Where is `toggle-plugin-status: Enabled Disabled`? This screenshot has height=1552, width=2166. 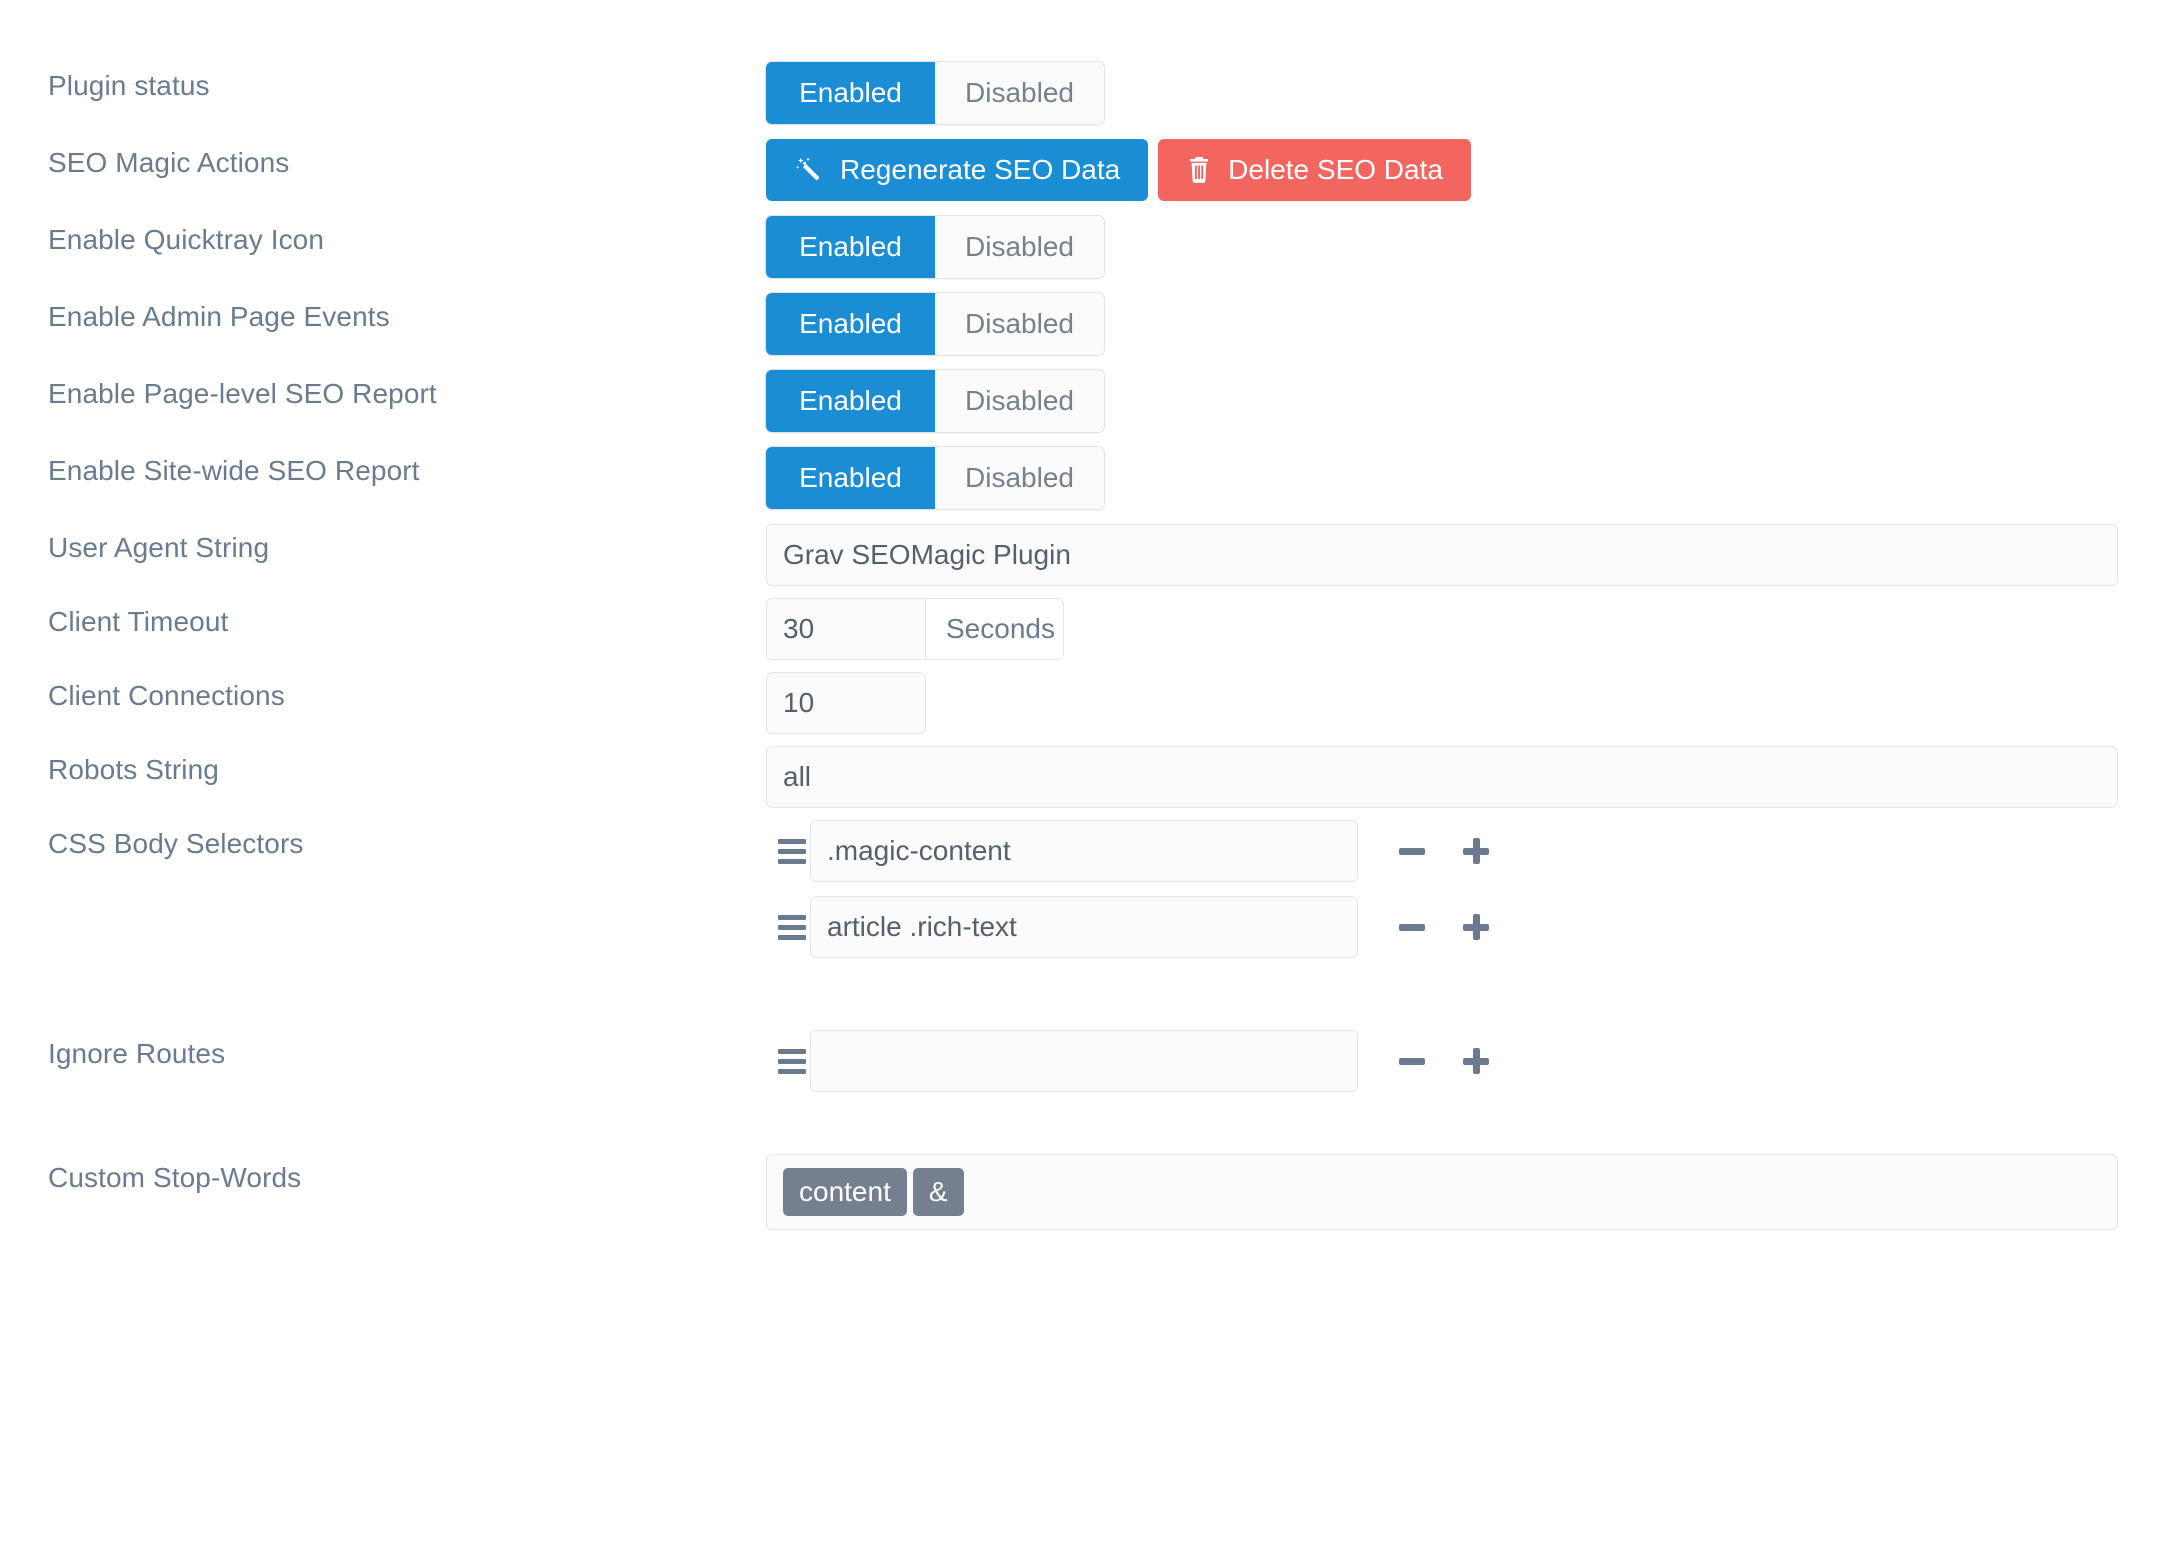 toggle-plugin-status: Enabled Disabled is located at coordinates (935, 93).